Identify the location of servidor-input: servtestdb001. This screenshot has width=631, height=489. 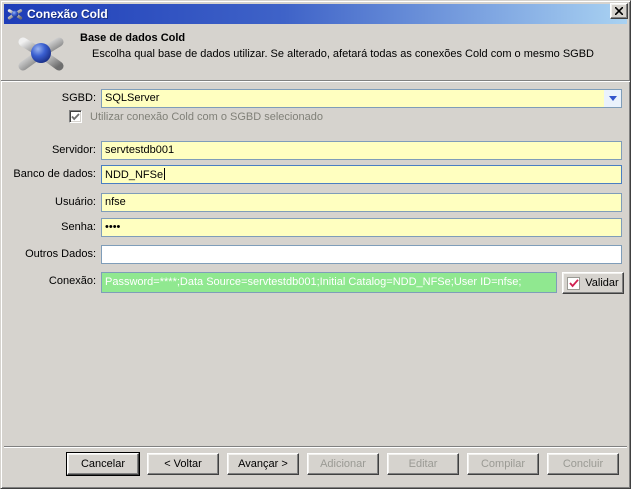
(361, 150).